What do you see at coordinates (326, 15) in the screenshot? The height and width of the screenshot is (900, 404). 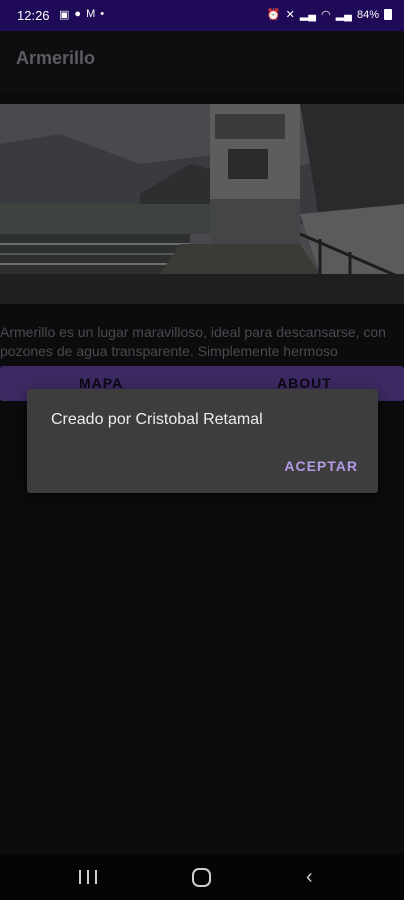 I see `wifi-icon: ◠` at bounding box center [326, 15].